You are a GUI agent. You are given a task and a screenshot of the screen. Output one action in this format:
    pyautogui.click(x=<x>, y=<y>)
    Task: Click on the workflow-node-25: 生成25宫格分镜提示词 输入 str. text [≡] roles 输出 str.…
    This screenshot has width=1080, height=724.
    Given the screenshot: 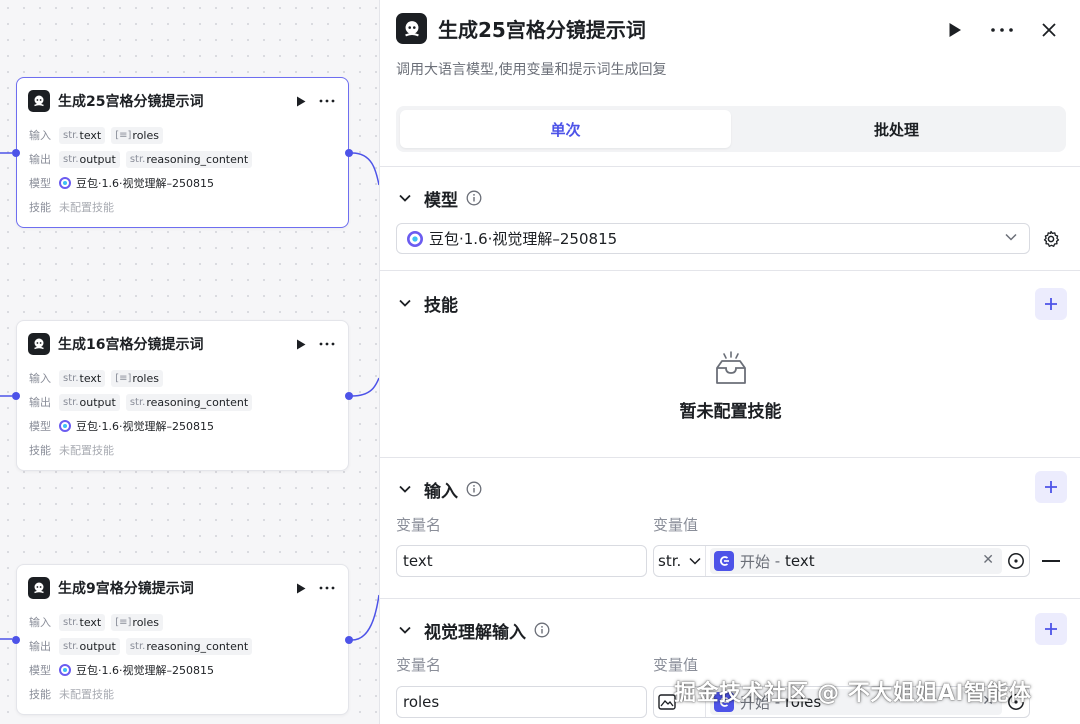 What is the action you would take?
    pyautogui.click(x=182, y=152)
    